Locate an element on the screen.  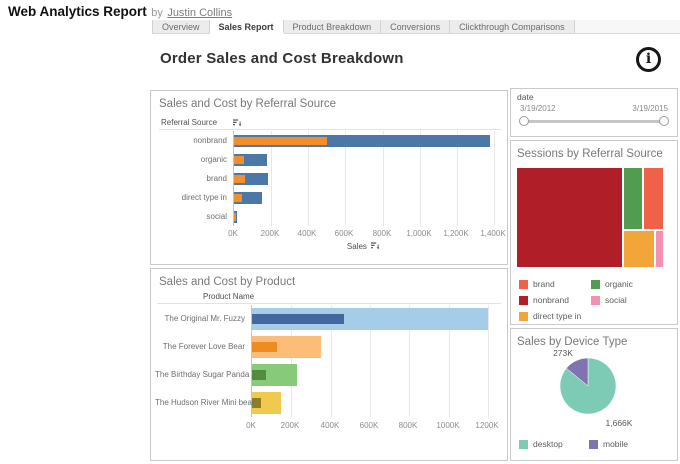
cost-bar-the-original-mr-fuzzy is located at coordinates (298, 319).